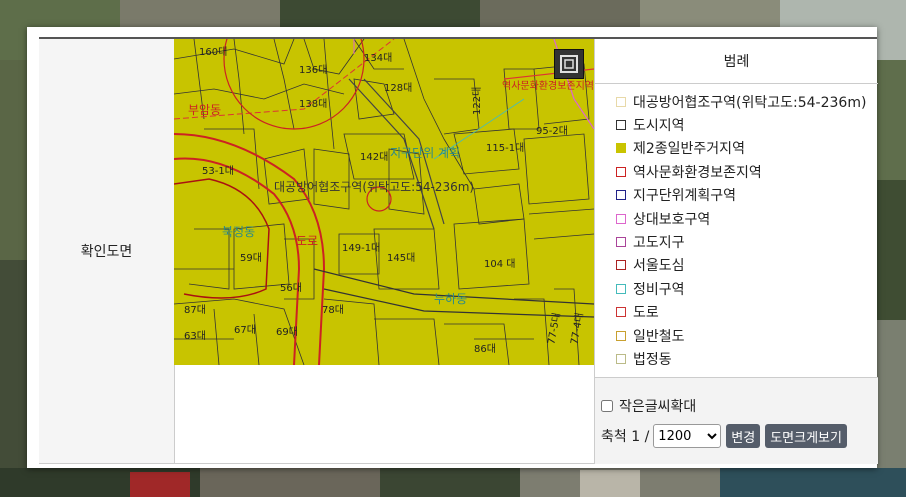  Describe the element at coordinates (204, 110) in the screenshot. I see `map-dong-label: 부암동` at that location.